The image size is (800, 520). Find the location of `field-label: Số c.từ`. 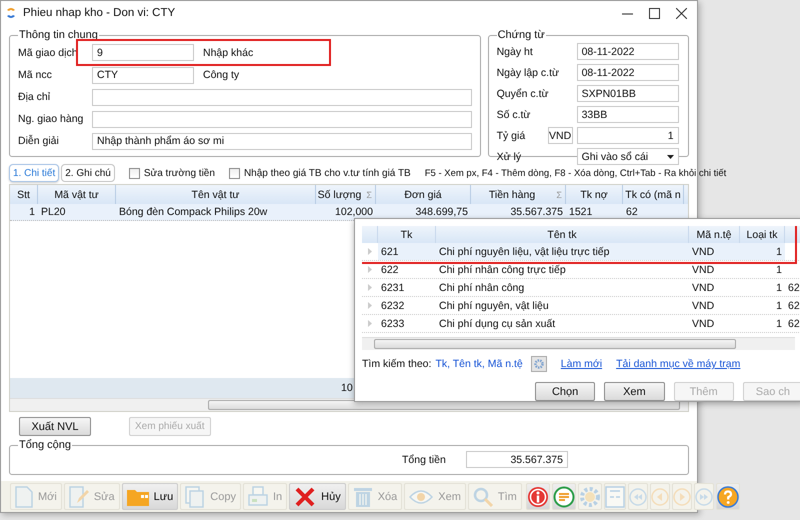

field-label: Số c.từ is located at coordinates (514, 114).